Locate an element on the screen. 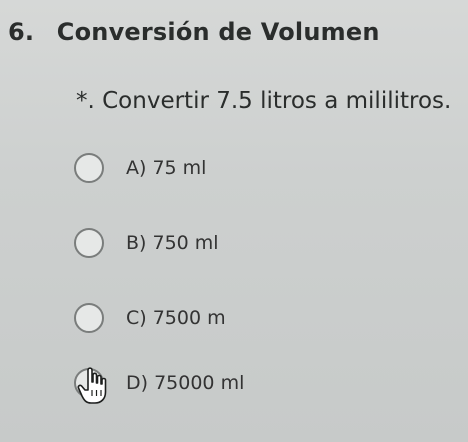  question-header: 6. Conversión de Volumen is located at coordinates (194, 32).